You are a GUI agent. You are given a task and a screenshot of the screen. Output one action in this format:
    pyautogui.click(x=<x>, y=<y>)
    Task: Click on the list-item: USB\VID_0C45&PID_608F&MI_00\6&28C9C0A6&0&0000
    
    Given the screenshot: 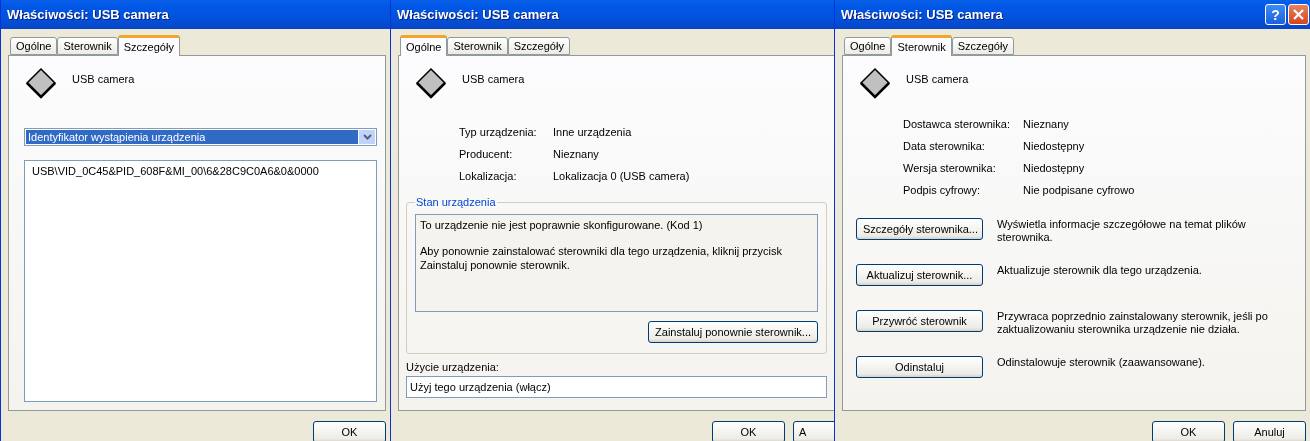 What is the action you would take?
    pyautogui.click(x=200, y=171)
    